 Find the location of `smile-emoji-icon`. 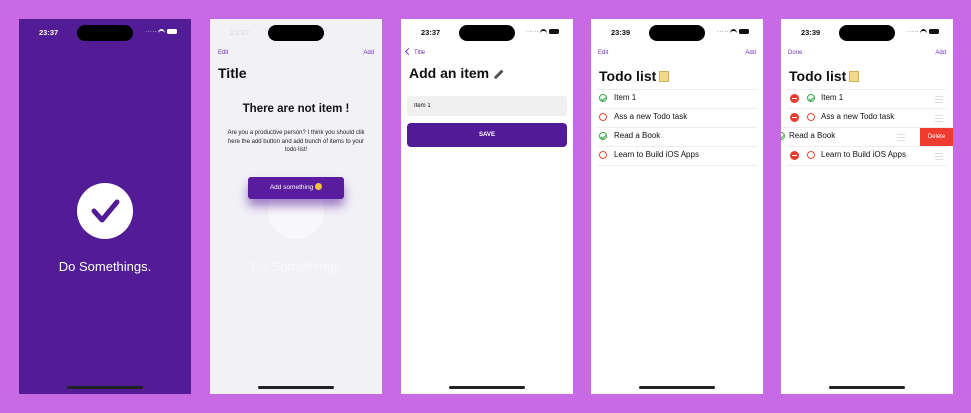

smile-emoji-icon is located at coordinates (319, 186).